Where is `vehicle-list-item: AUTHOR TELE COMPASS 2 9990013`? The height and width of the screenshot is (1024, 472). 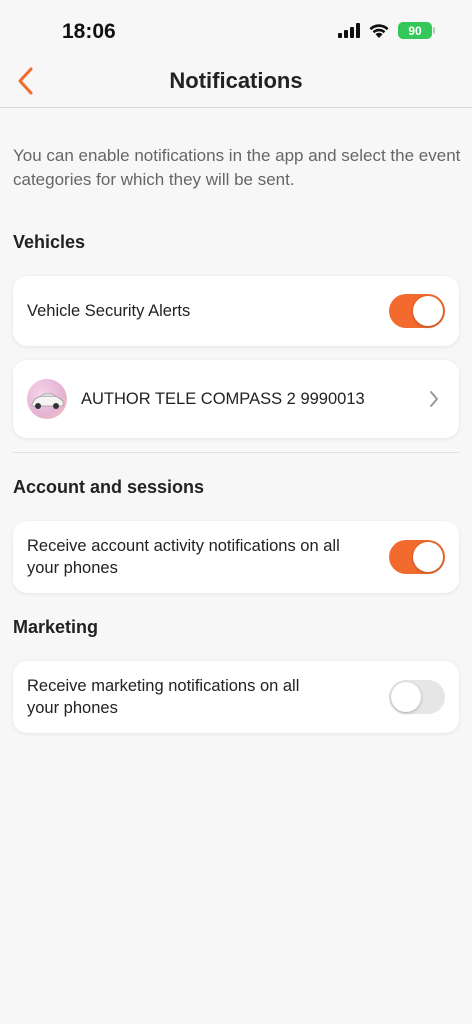
vehicle-list-item: AUTHOR TELE COMPASS 2 9990013 is located at coordinates (236, 399).